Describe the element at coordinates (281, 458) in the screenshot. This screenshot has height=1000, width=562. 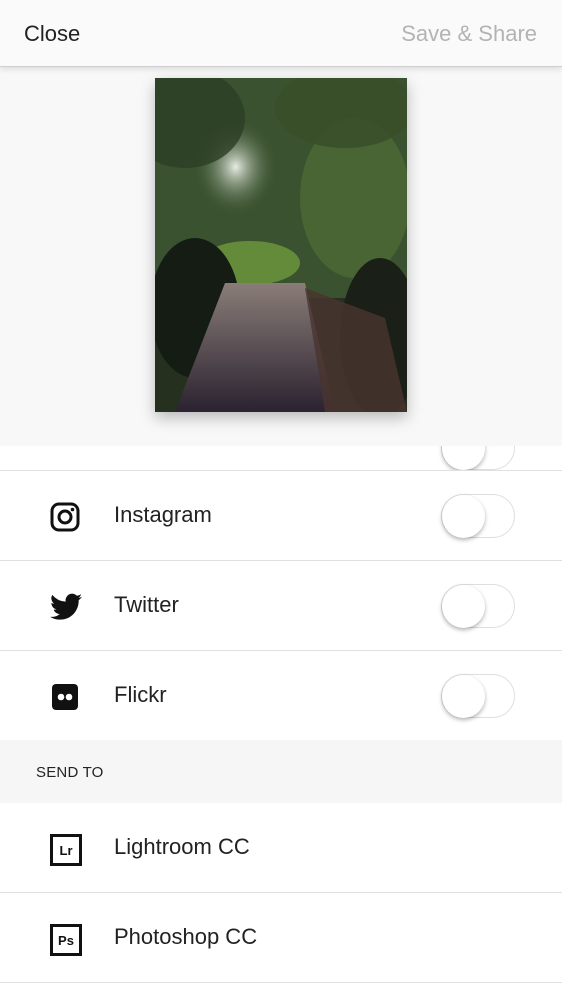
I see `partial-share-row` at that location.